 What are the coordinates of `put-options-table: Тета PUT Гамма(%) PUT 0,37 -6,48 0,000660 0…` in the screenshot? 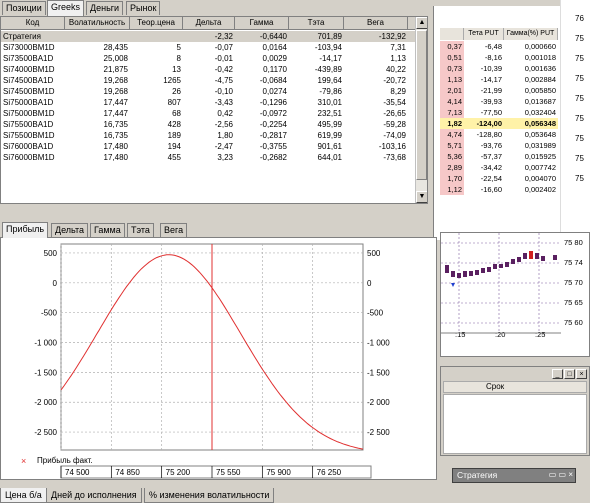 It's located at (499, 127).